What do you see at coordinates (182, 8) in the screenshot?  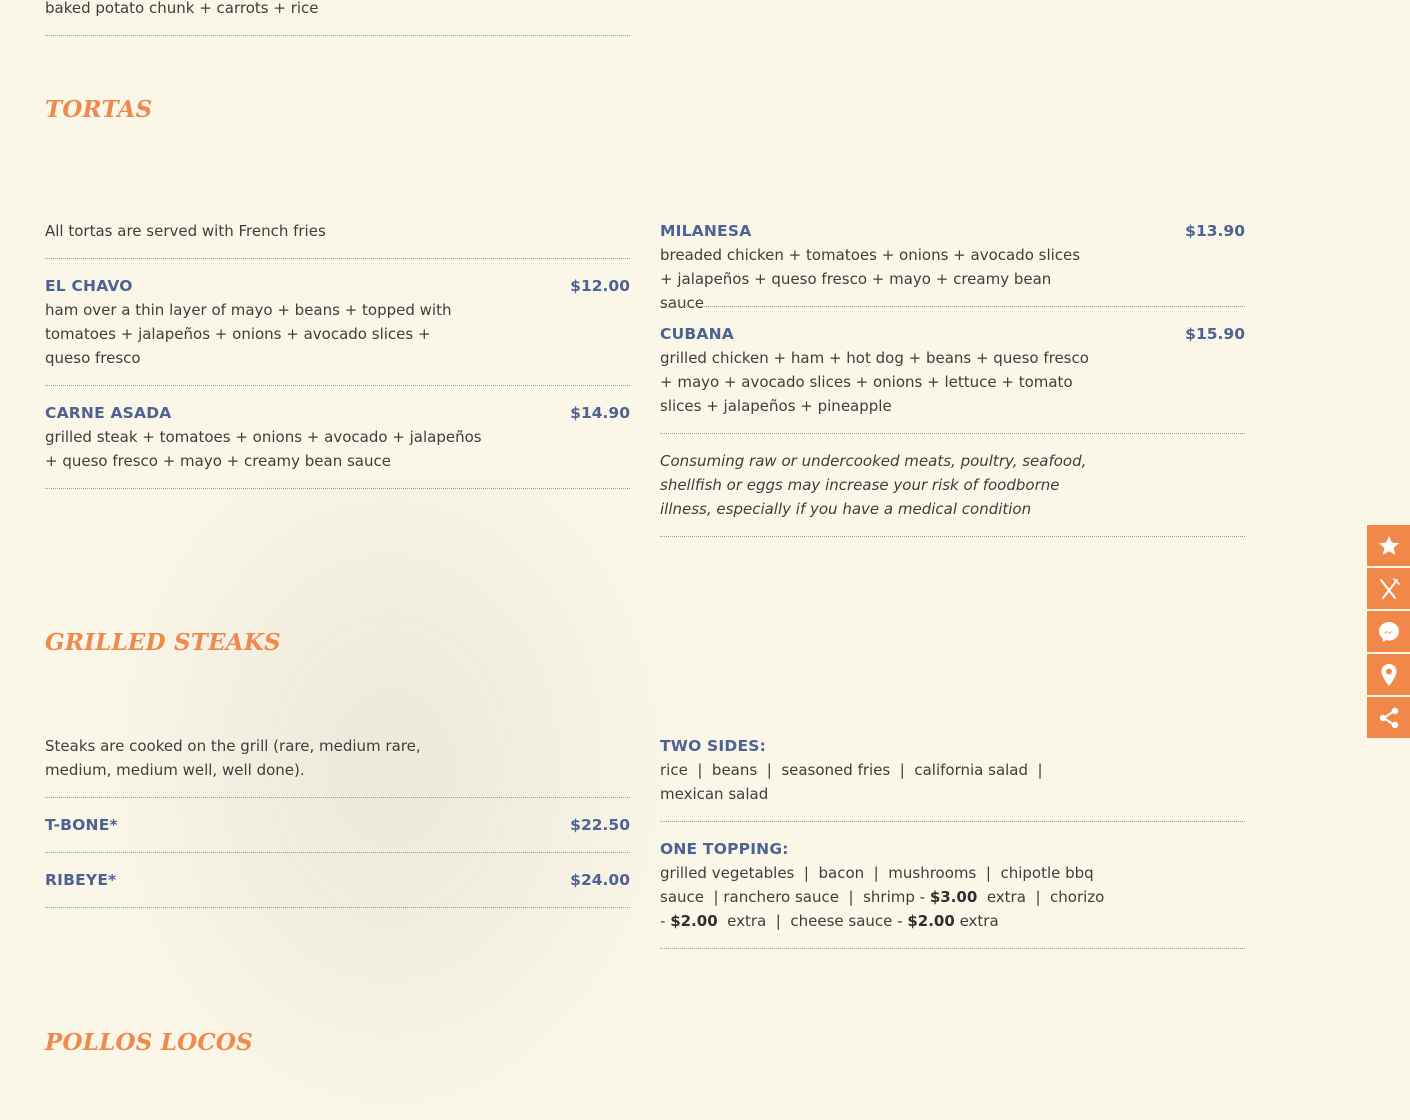 I see `previous-item-description: baked potato chunk + carrots + rice` at bounding box center [182, 8].